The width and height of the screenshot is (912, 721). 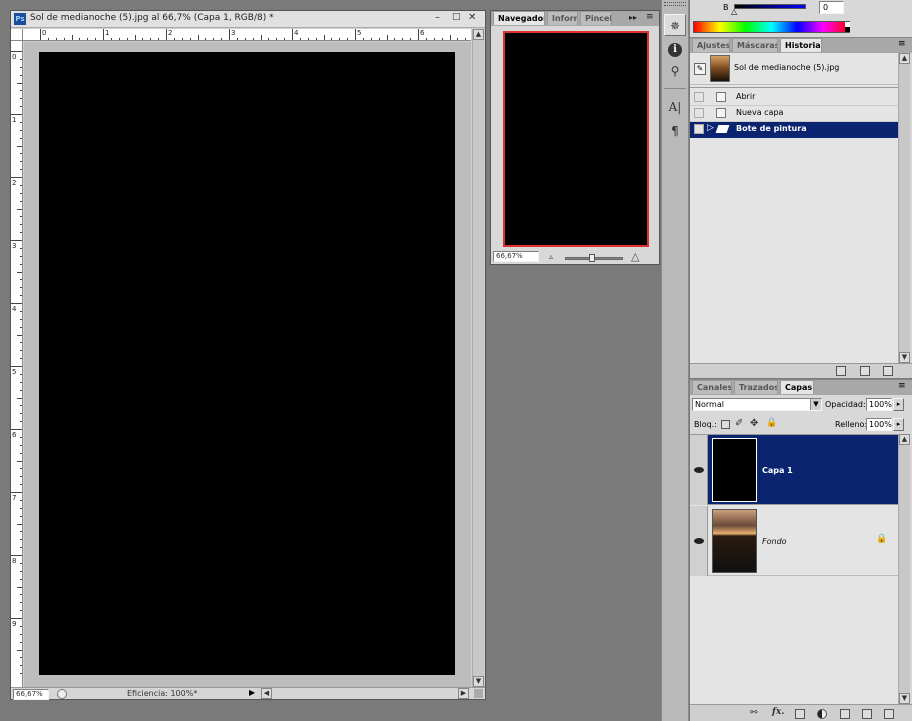 What do you see at coordinates (592, 258) in the screenshot?
I see `zoom-slider-handle` at bounding box center [592, 258].